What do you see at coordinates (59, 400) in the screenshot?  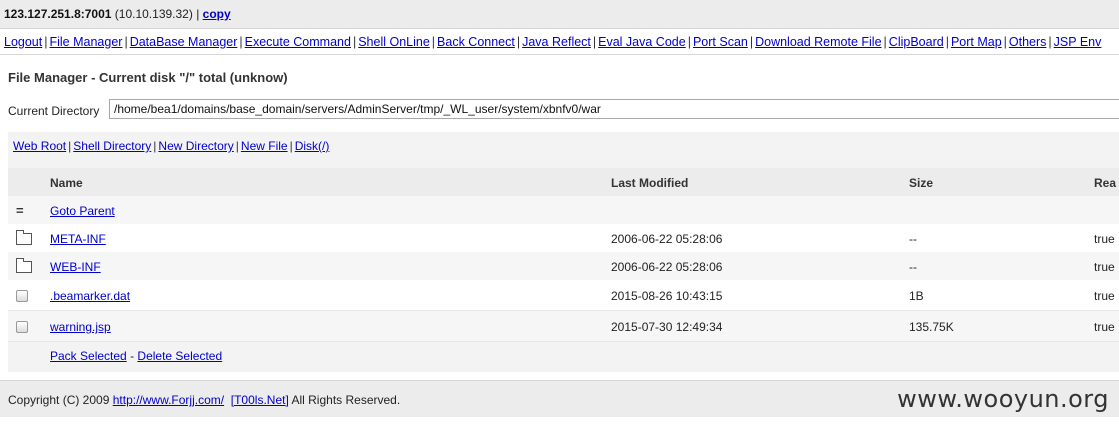 I see `copyright-prefix: Copyright (C) 2009` at bounding box center [59, 400].